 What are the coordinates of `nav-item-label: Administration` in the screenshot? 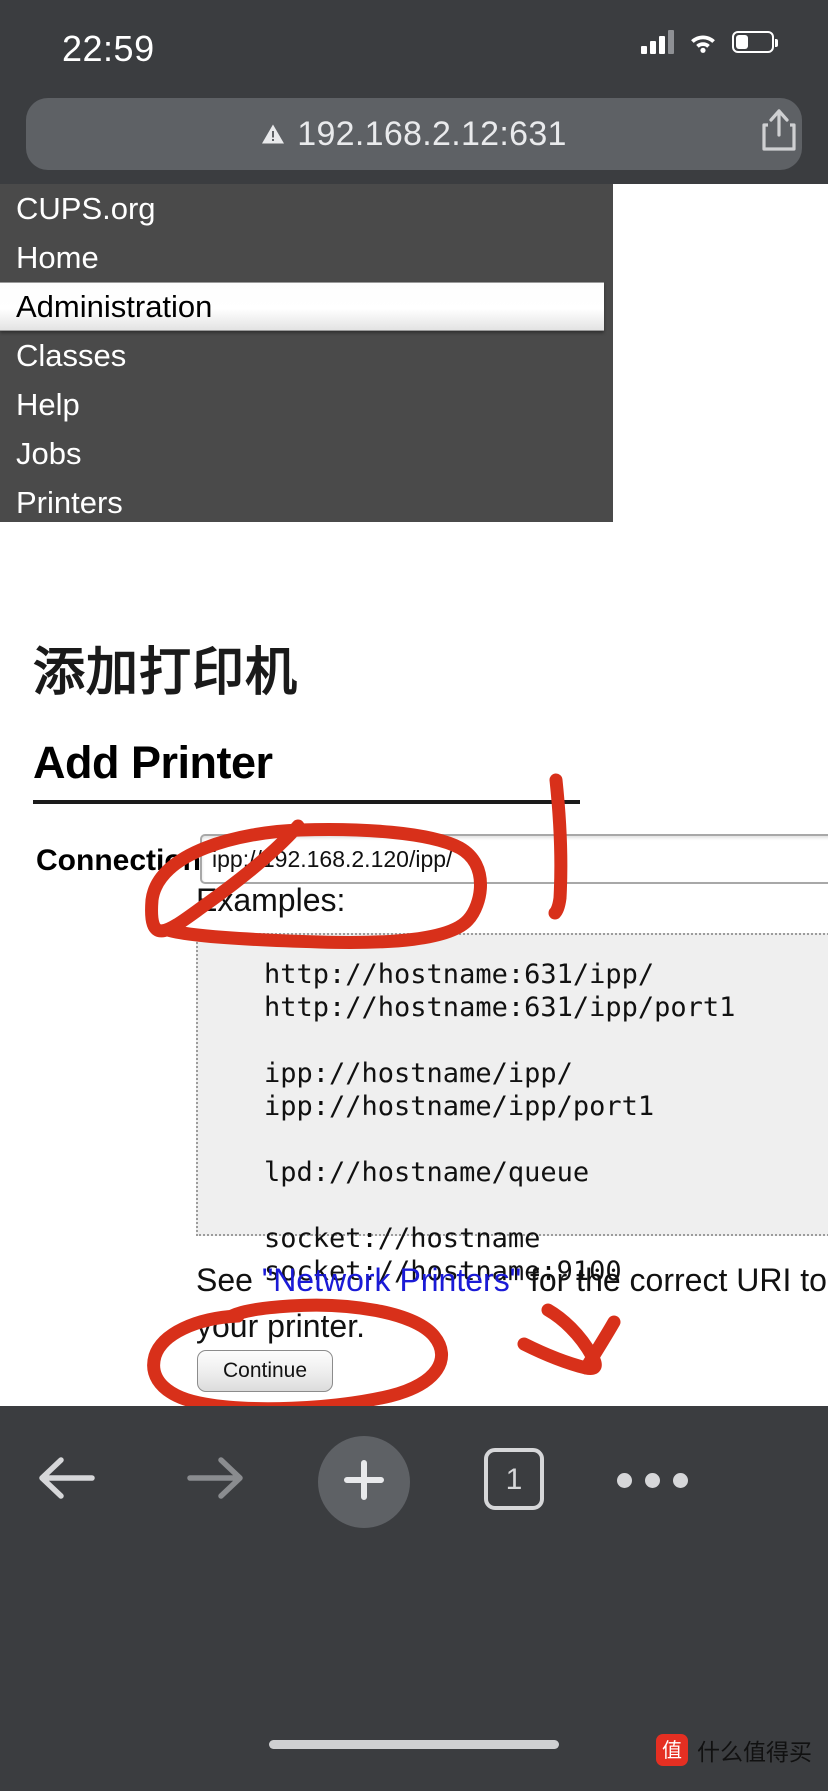 It's located at (114, 306).